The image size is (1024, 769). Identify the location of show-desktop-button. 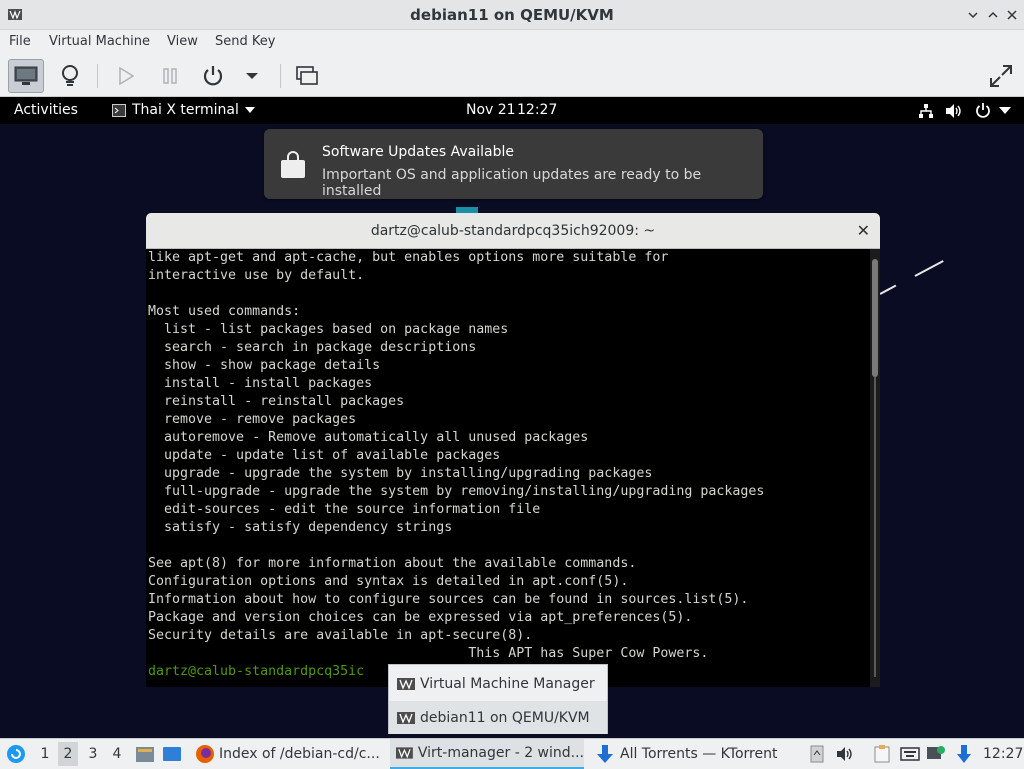
(172, 754).